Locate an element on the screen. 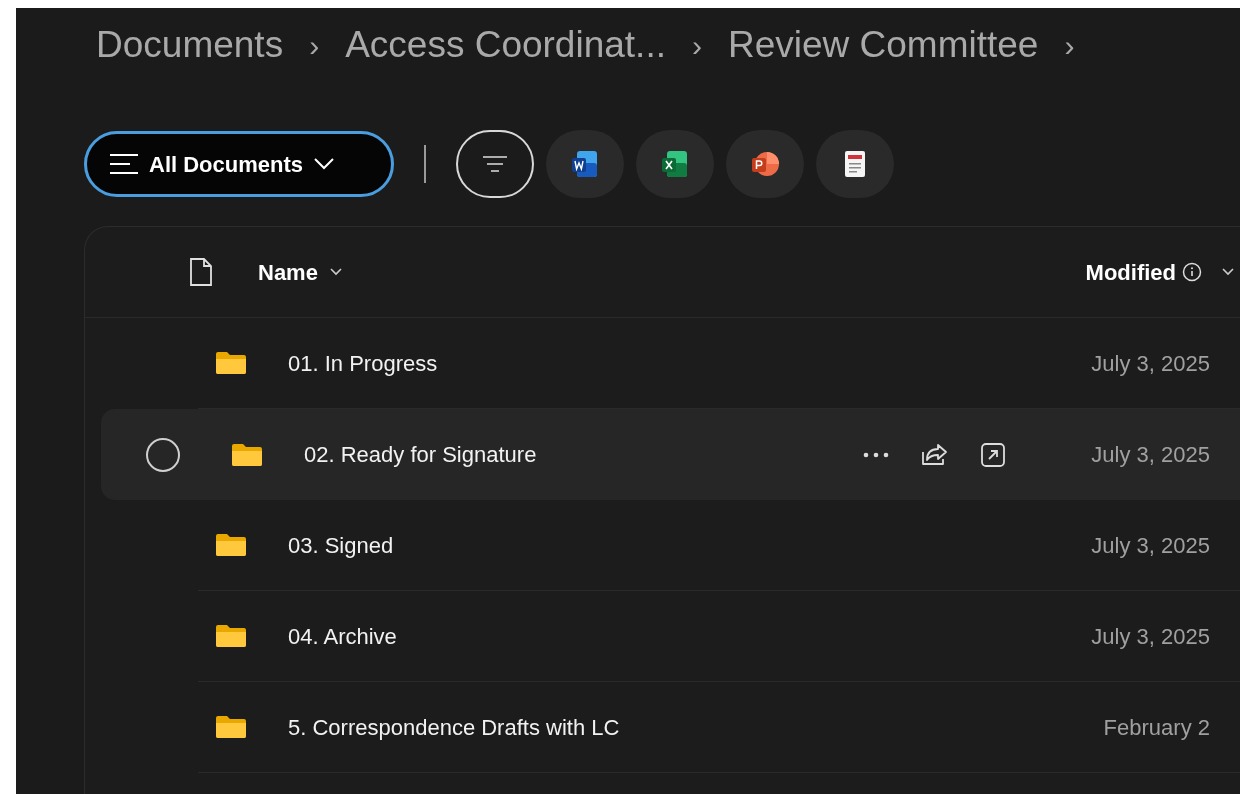 The height and width of the screenshot is (794, 1240). breadcrumb-link: Documents is located at coordinates (190, 45).